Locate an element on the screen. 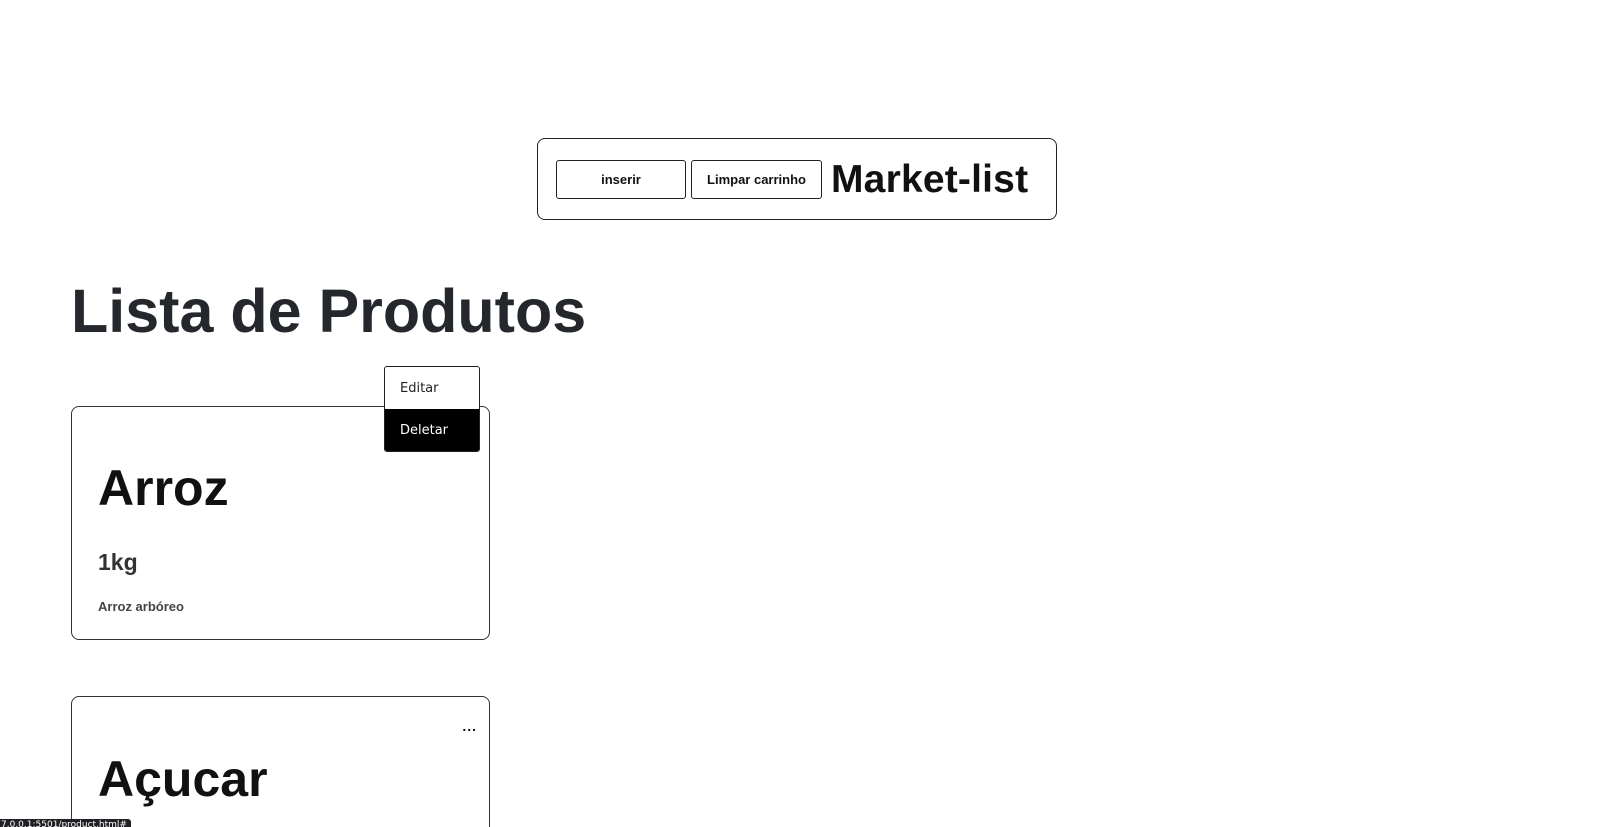 Image resolution: width=1600 pixels, height=827 pixels. status-bar-url: 7.0.0.1:5501/product.html# is located at coordinates (65, 823).